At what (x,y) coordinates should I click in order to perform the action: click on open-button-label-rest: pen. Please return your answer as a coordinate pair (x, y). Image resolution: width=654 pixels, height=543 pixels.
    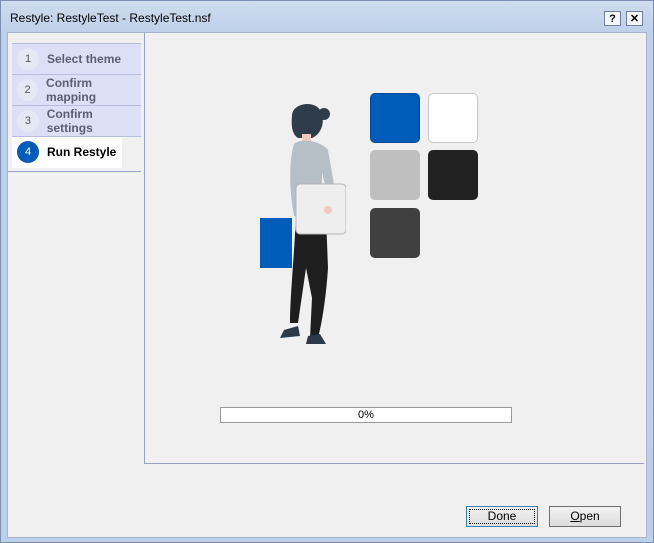
    Looking at the image, I should click on (589, 516).